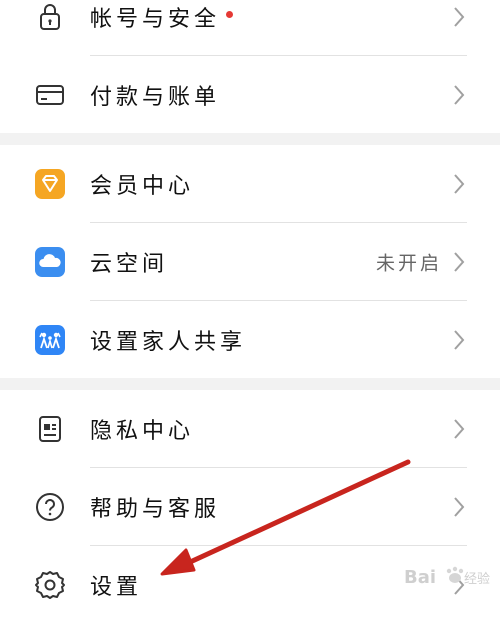  What do you see at coordinates (50, 585) in the screenshot?
I see `gear-icon` at bounding box center [50, 585].